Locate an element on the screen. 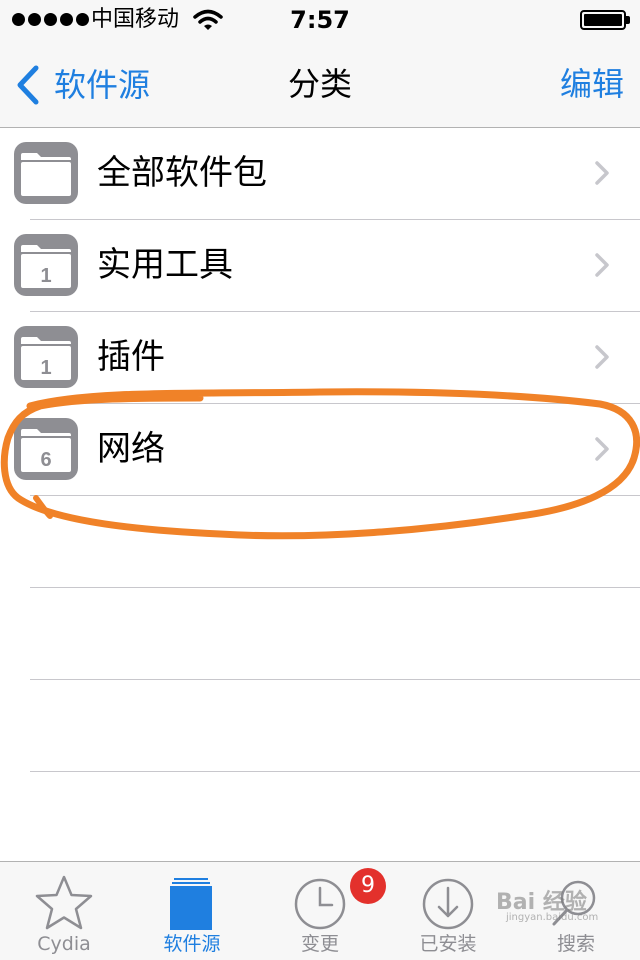 The height and width of the screenshot is (960, 640). sources-icon is located at coordinates (191, 904).